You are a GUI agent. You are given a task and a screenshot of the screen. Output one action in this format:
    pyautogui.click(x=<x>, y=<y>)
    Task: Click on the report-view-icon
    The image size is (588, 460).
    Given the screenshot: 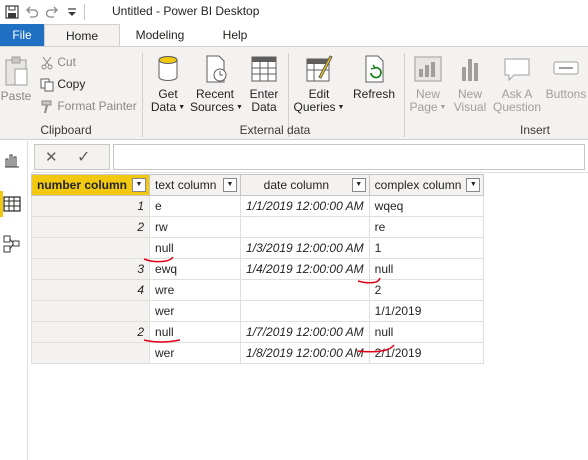 What is the action you would take?
    pyautogui.click(x=12, y=160)
    